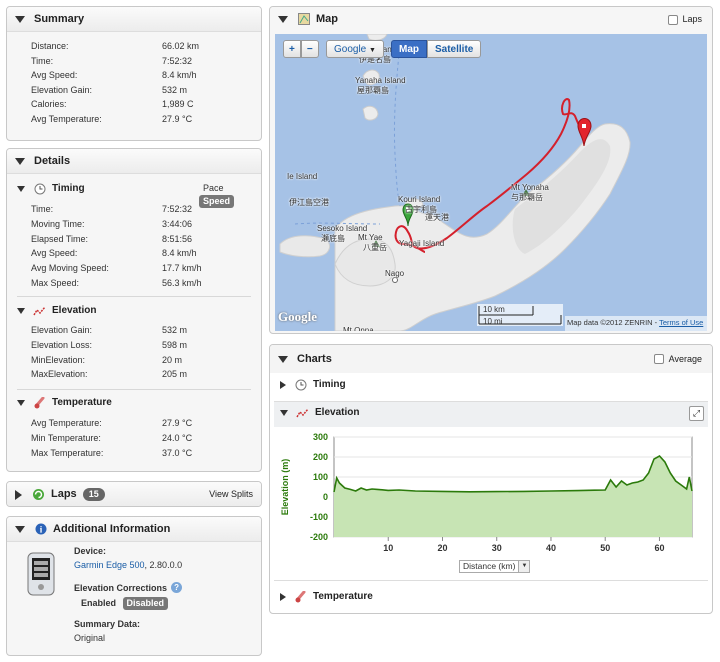  I want to click on google-logo: Google, so click(297, 316).